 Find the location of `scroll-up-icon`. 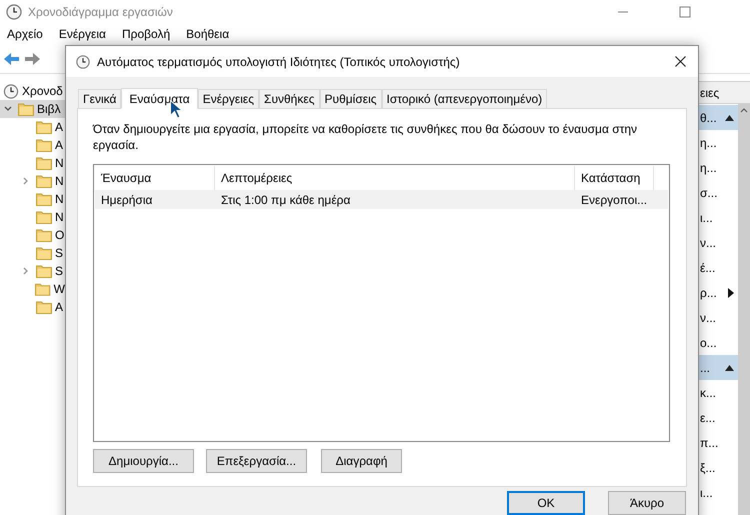

scroll-up-icon is located at coordinates (744, 110).